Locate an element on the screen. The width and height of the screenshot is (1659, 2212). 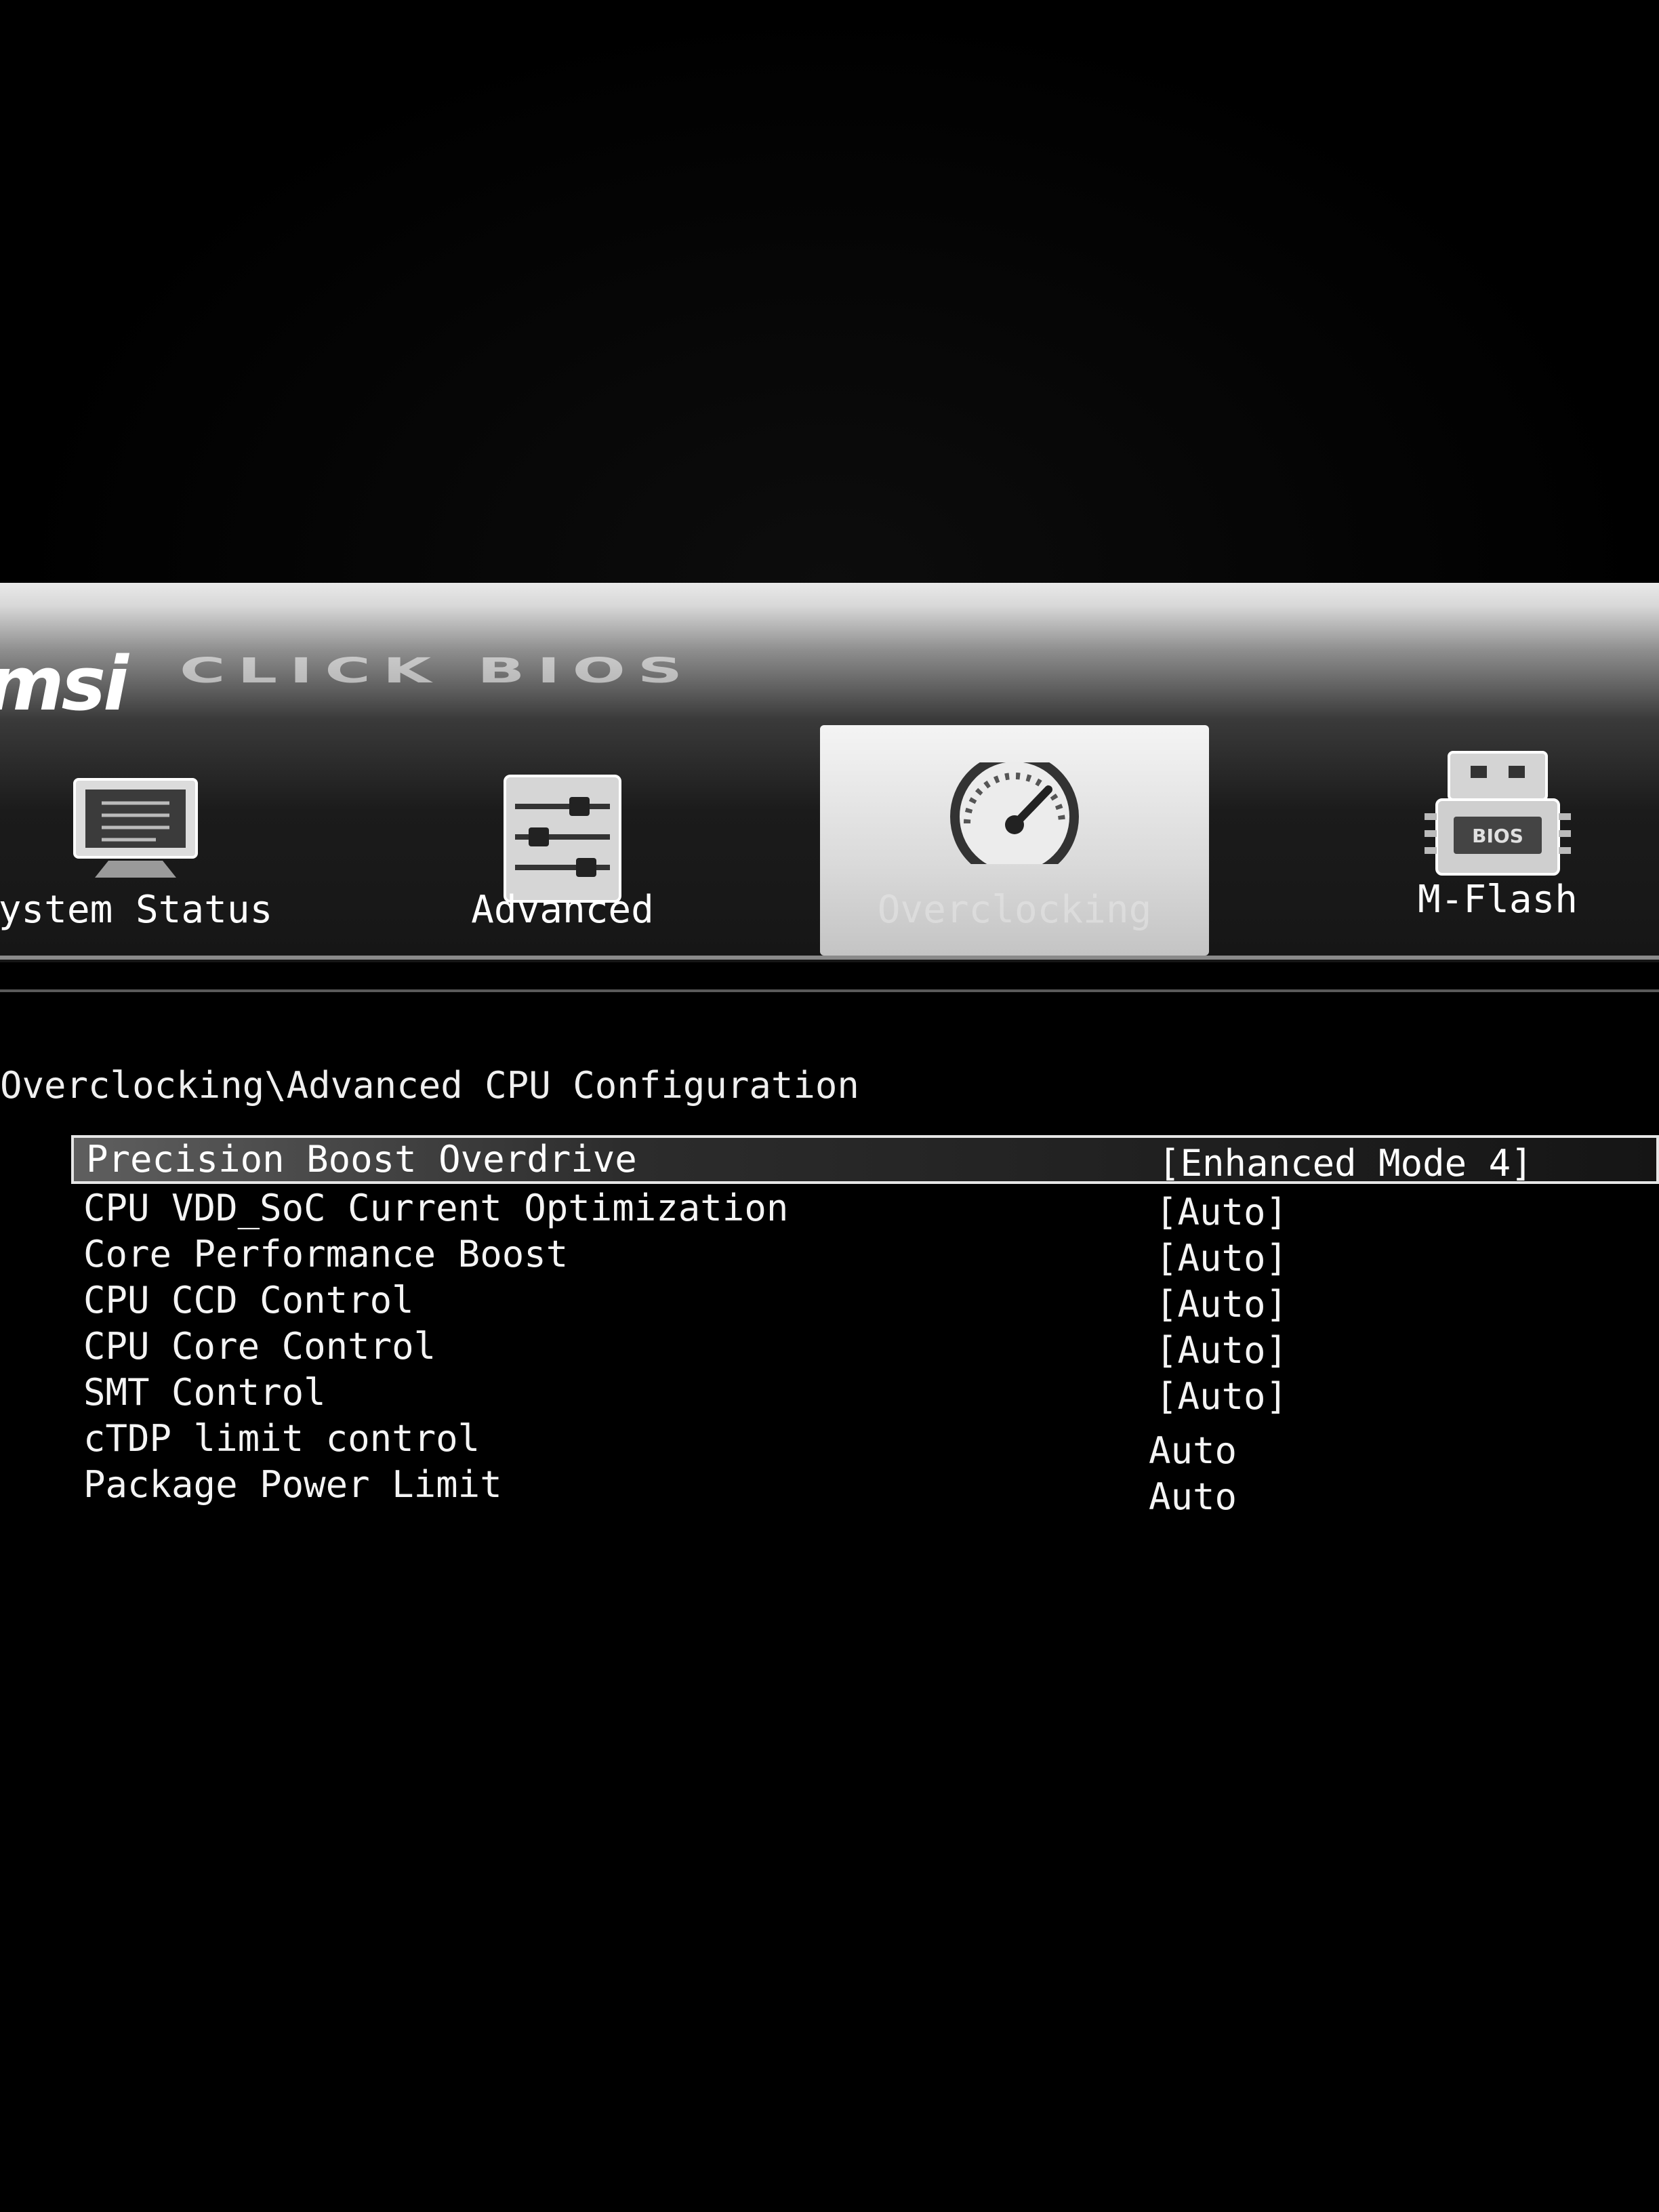
tab-m-flash: BIOS M-Flash is located at coordinates (1498, 841).